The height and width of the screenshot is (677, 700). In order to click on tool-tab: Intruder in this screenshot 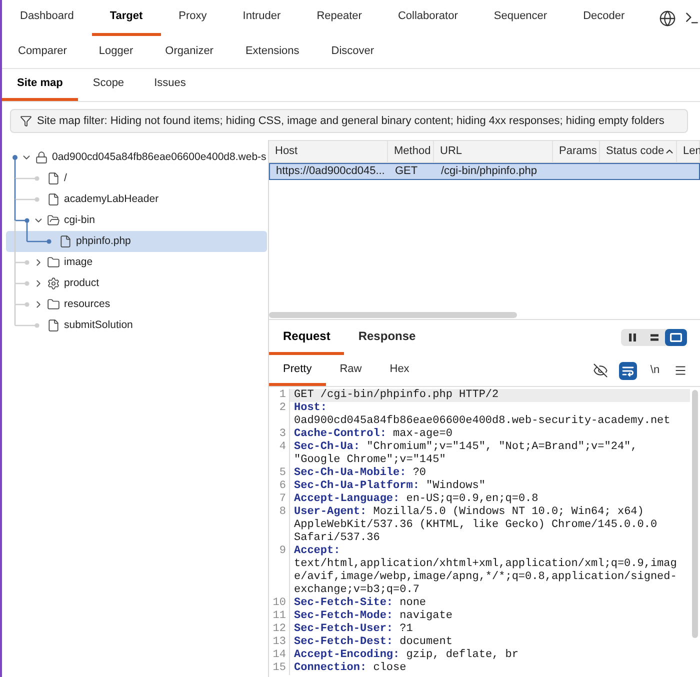, I will do `click(261, 18)`.